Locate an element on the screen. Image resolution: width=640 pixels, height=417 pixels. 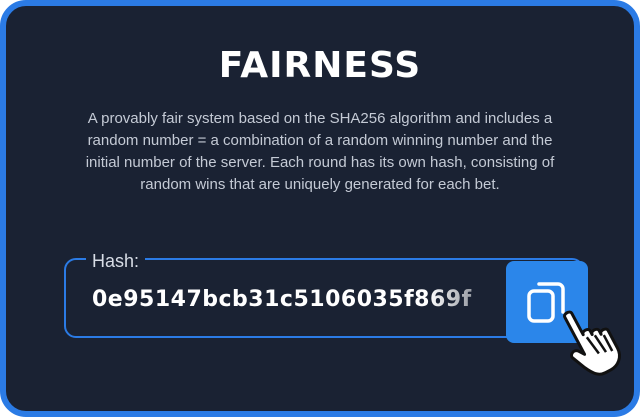
hash-value: 0e95147bcb31c5106035f869f is located at coordinates (297, 300).